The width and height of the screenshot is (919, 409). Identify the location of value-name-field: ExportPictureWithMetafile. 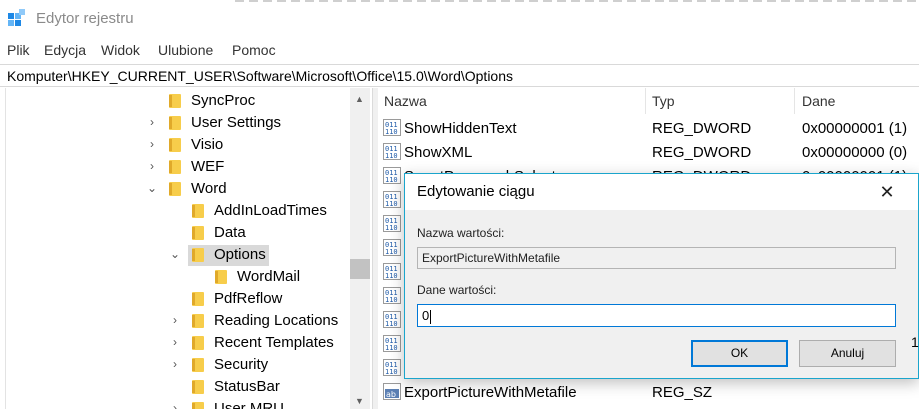
(656, 258).